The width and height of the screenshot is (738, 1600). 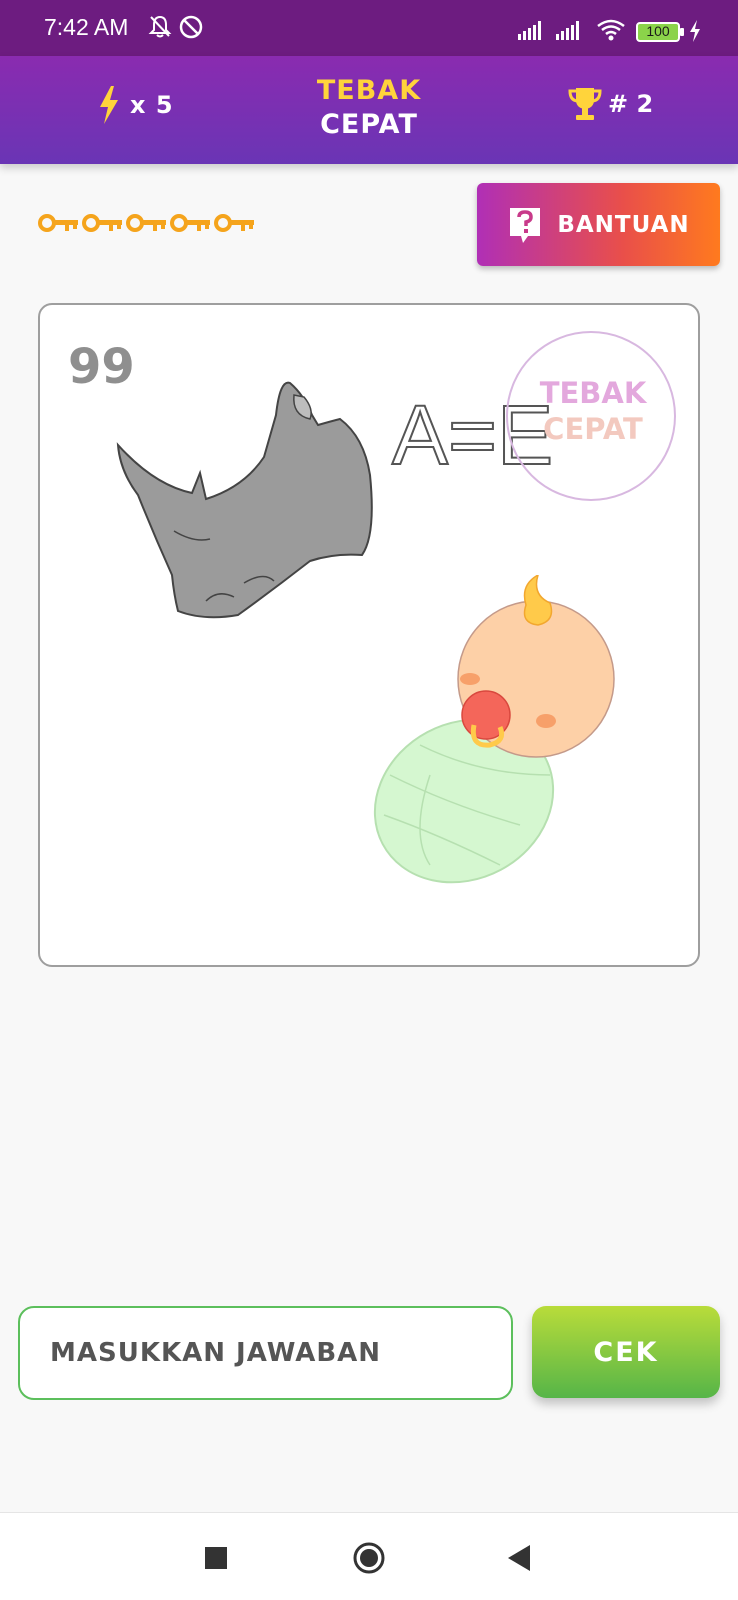 I want to click on question-icon, so click(x=525, y=225).